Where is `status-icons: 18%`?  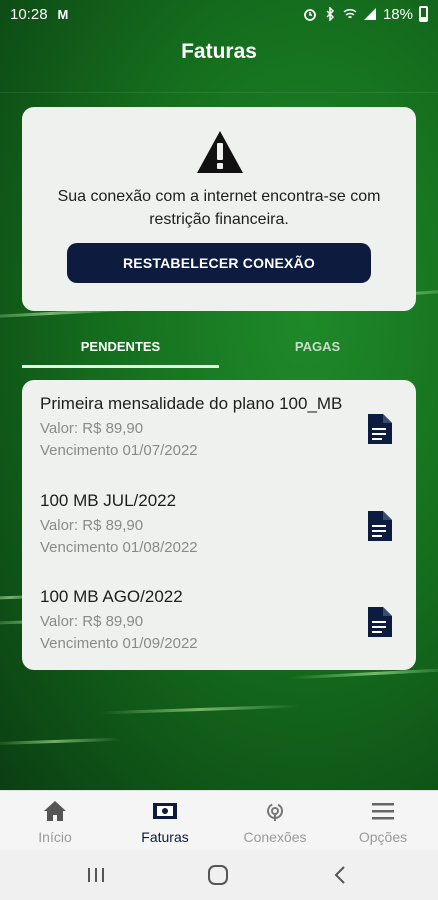 status-icons: 18% is located at coordinates (365, 14).